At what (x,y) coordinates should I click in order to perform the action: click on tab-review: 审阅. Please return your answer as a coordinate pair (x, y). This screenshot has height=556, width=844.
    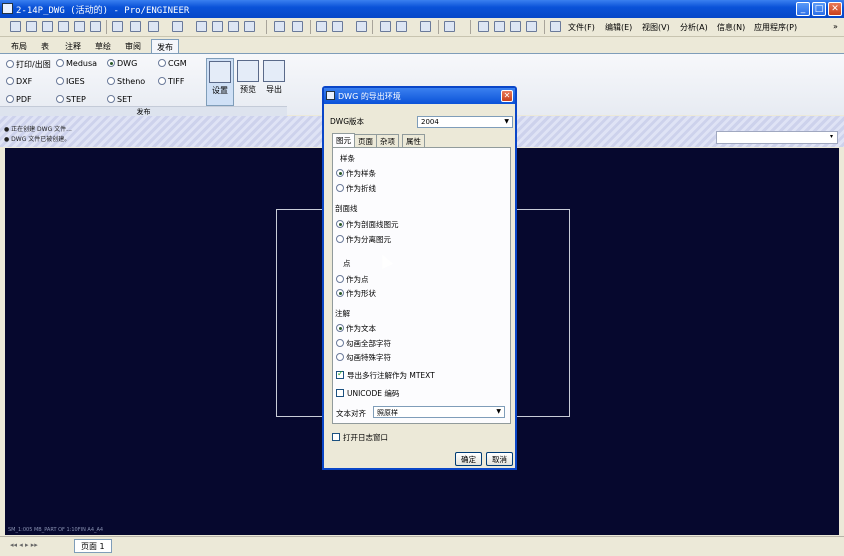
    Looking at the image, I should click on (133, 46).